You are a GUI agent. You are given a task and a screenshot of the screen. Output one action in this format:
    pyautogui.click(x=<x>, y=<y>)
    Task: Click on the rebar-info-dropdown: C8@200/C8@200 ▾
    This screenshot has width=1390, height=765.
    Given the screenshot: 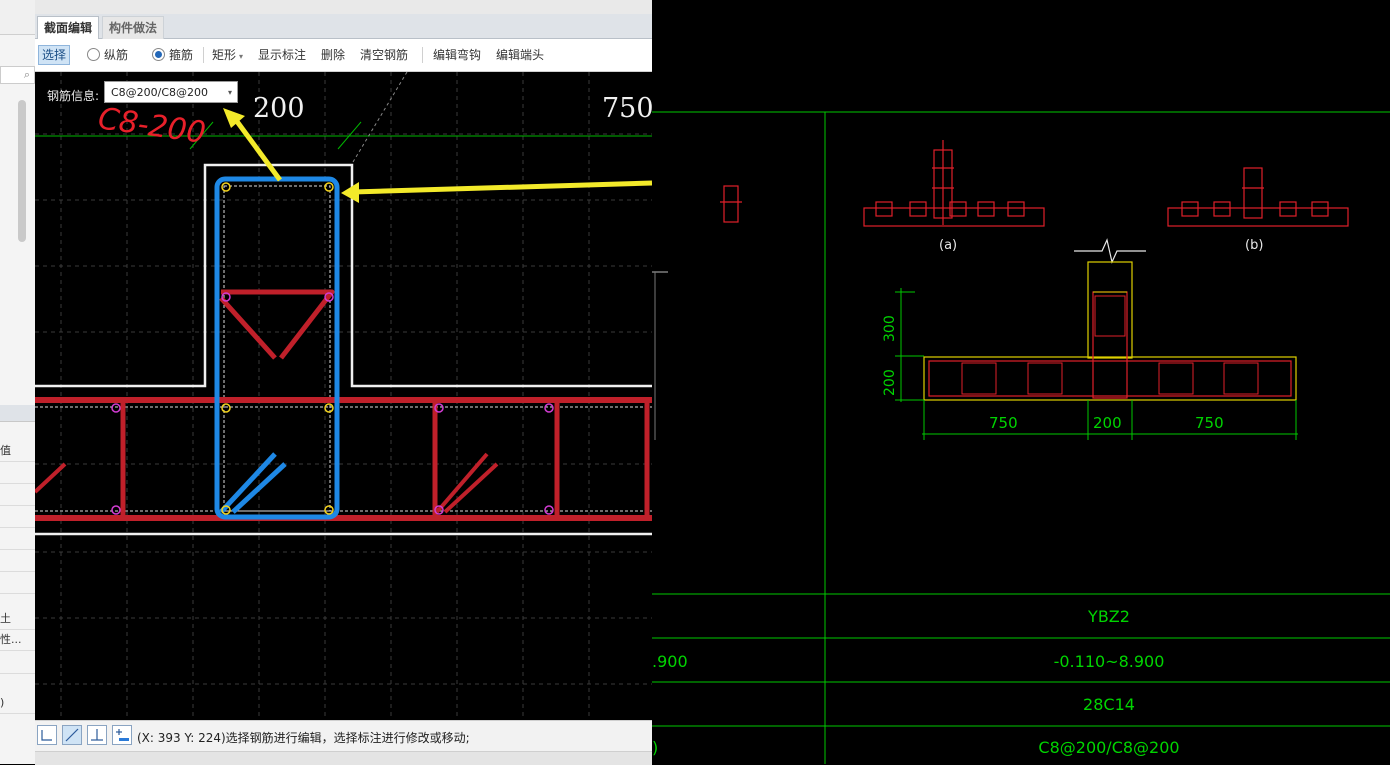 What is the action you would take?
    pyautogui.click(x=171, y=92)
    